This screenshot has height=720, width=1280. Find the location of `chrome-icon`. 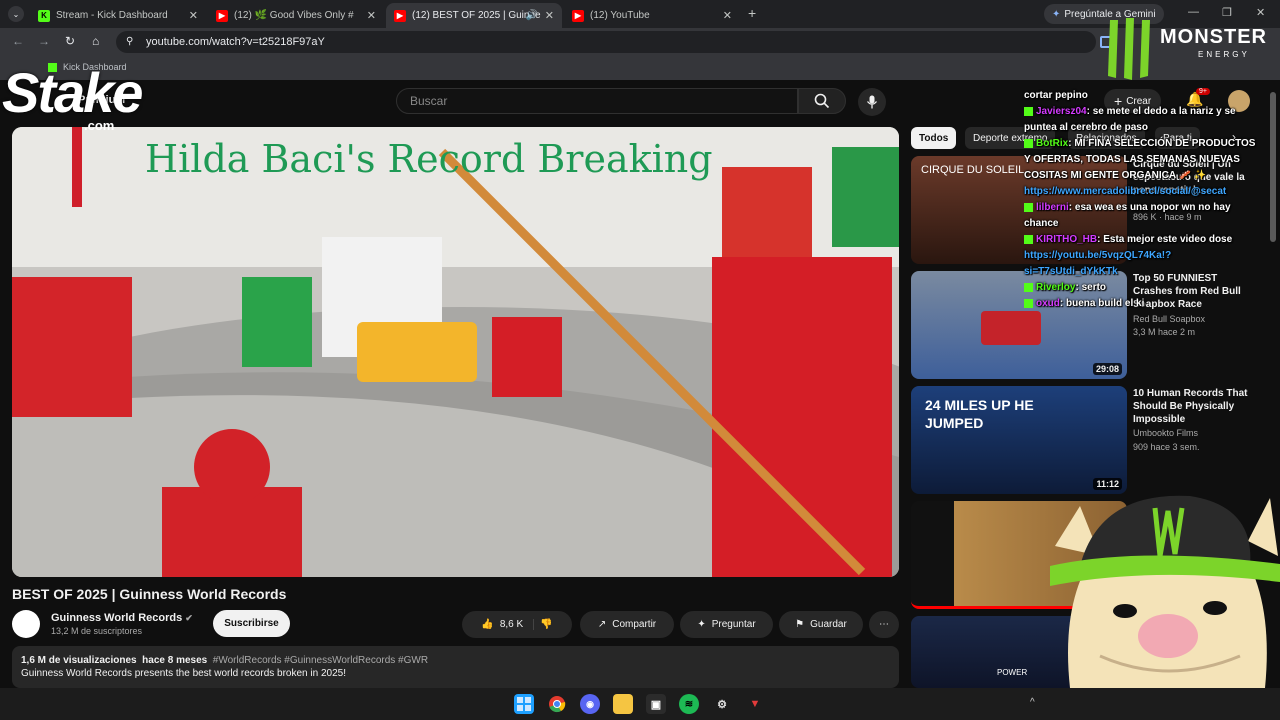

chrome-icon is located at coordinates (557, 704).